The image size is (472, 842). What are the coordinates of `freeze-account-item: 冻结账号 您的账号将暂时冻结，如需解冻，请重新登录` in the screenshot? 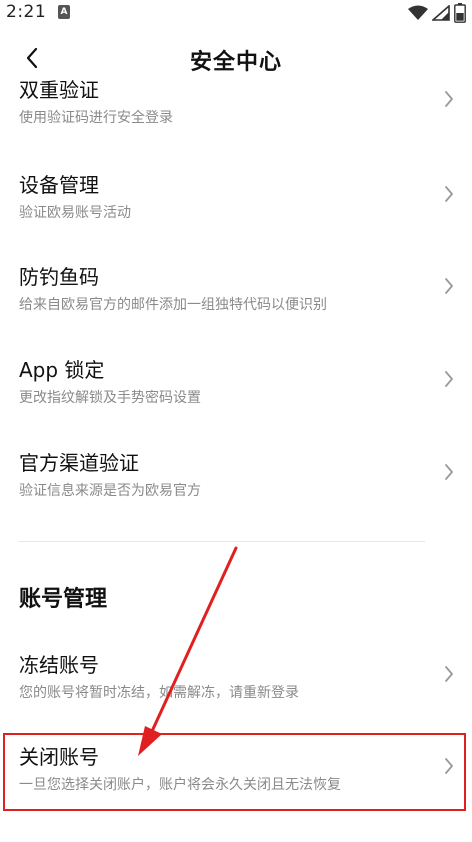 It's located at (236, 695).